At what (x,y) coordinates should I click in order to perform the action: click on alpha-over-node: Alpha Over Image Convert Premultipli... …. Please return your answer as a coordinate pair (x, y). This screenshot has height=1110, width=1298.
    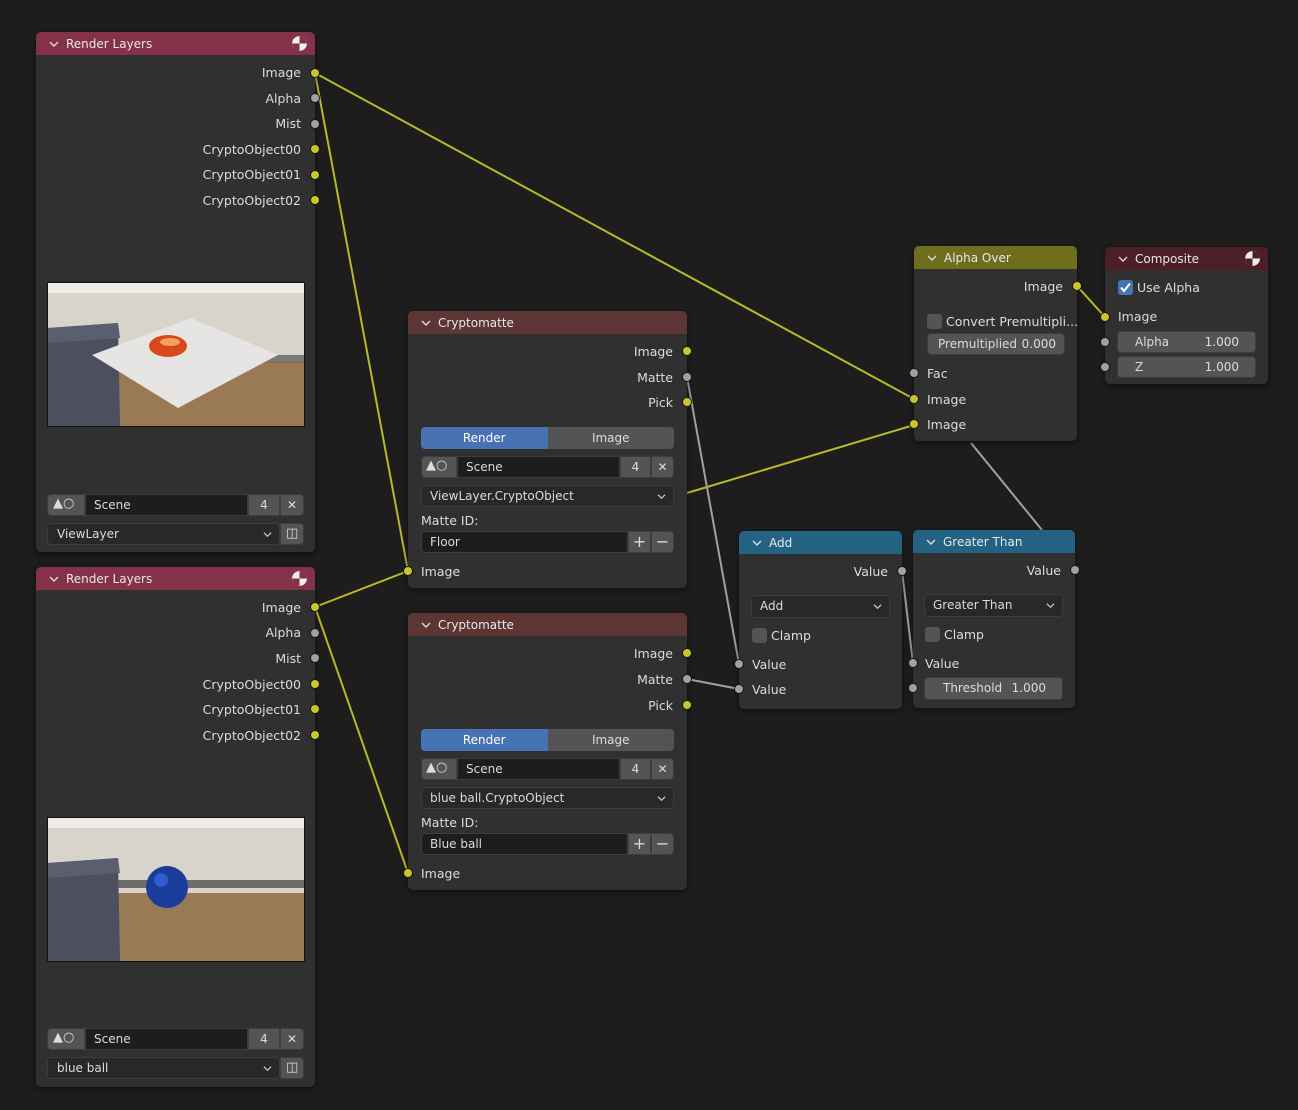
    Looking at the image, I should click on (995, 343).